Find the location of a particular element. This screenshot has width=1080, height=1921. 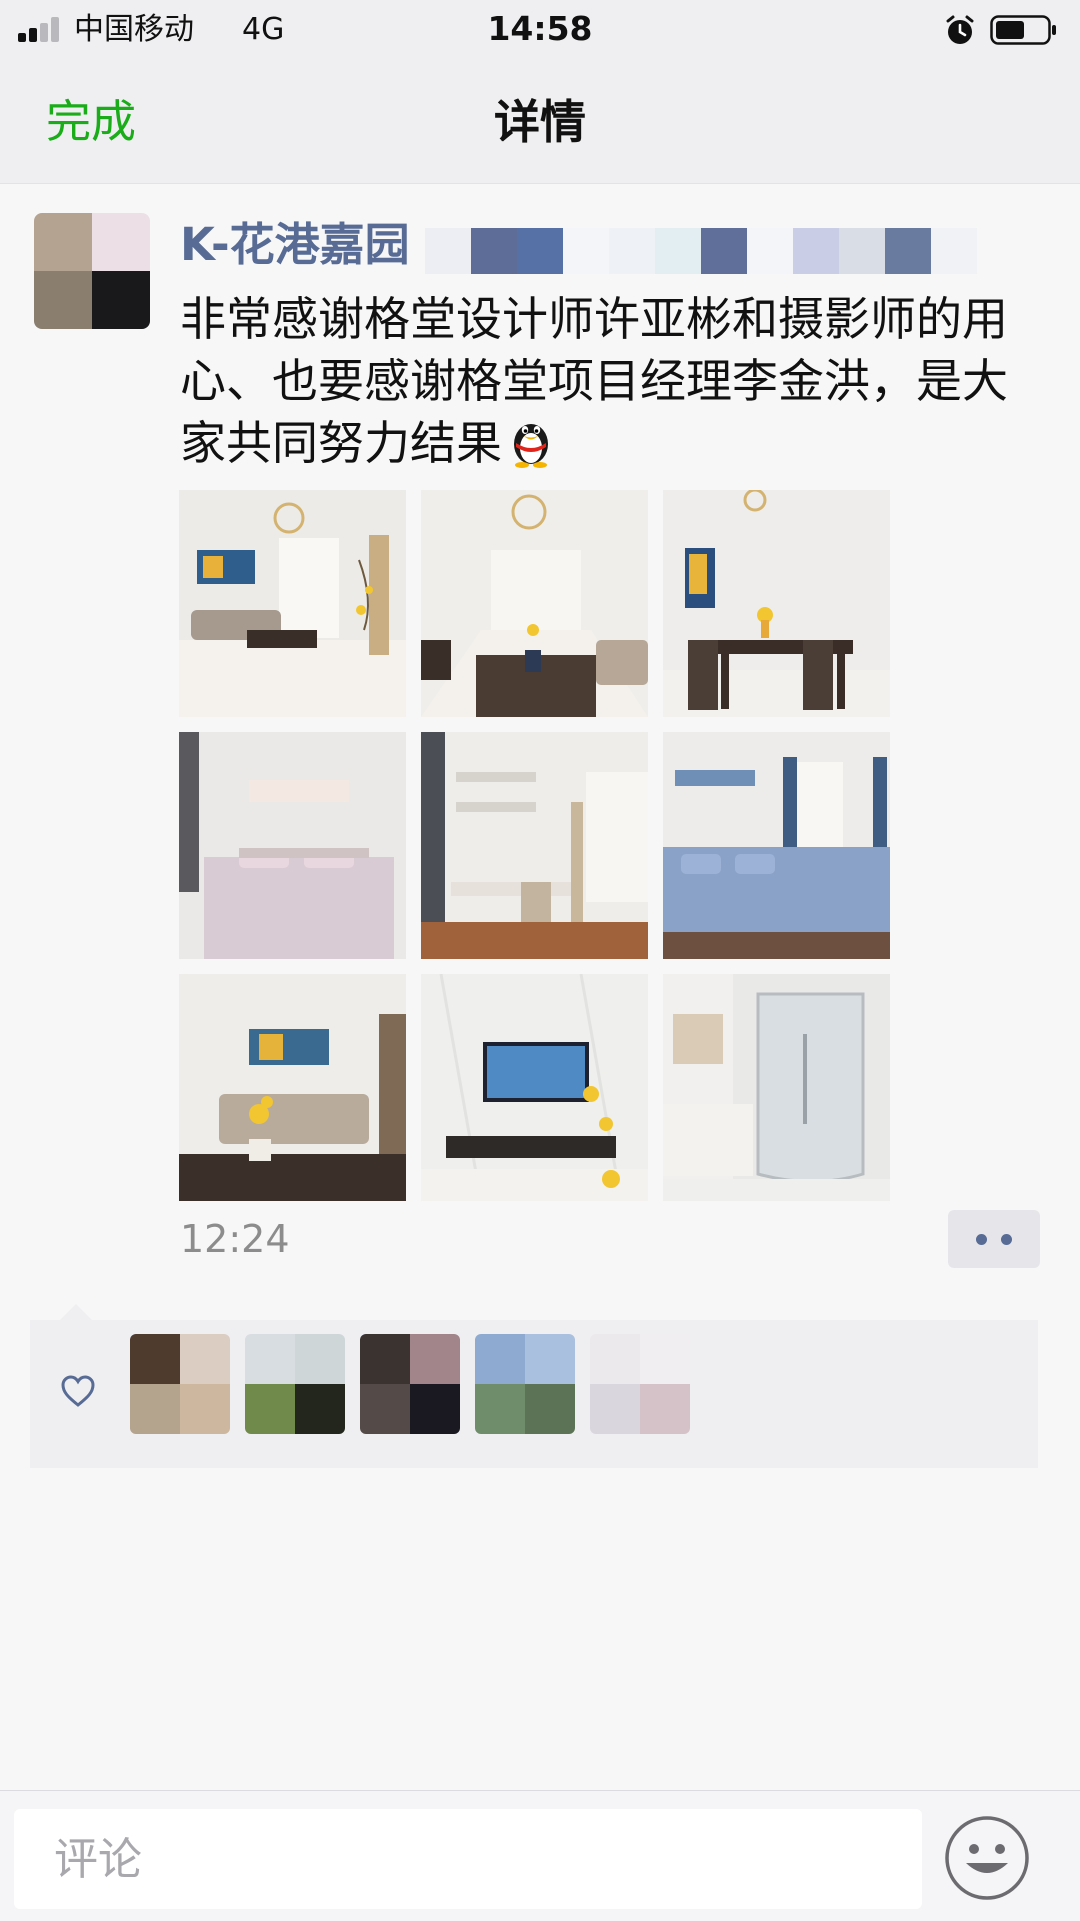

redacted-name-area is located at coordinates (701, 251).